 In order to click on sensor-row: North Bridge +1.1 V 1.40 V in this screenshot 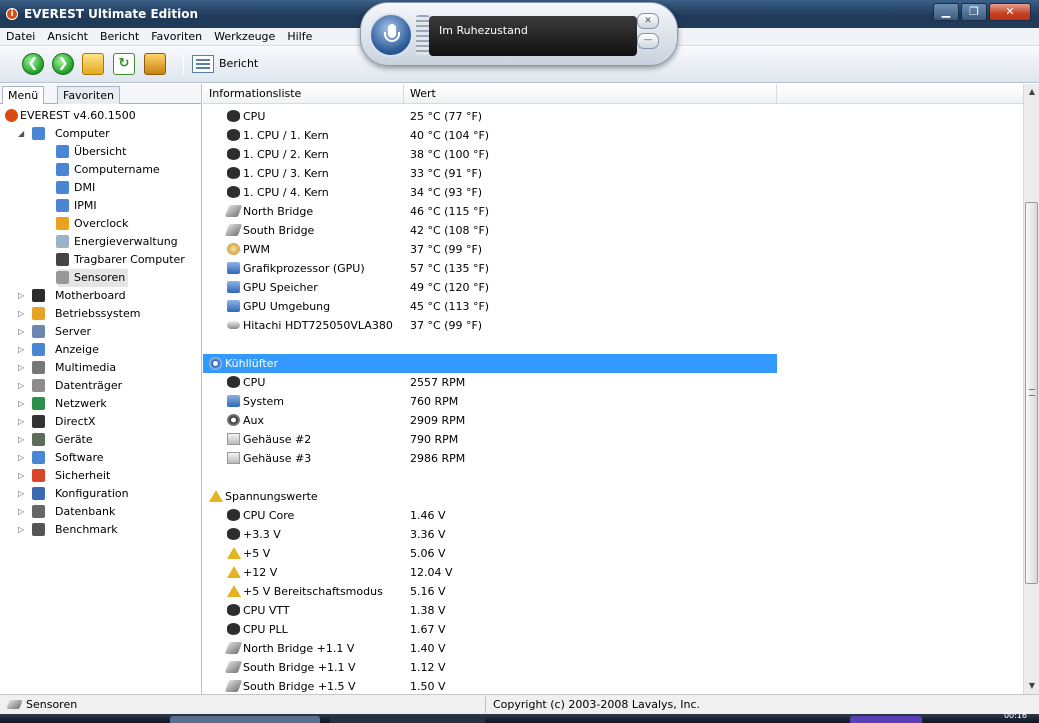, I will do `click(613, 648)`.